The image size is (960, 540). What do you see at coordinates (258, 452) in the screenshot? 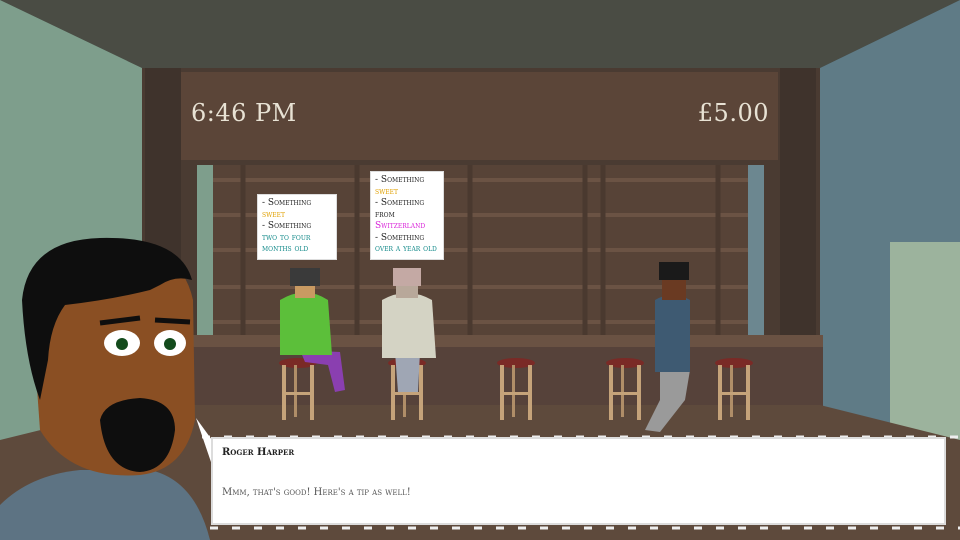
I see `speaker-name: Roger Harper` at bounding box center [258, 452].